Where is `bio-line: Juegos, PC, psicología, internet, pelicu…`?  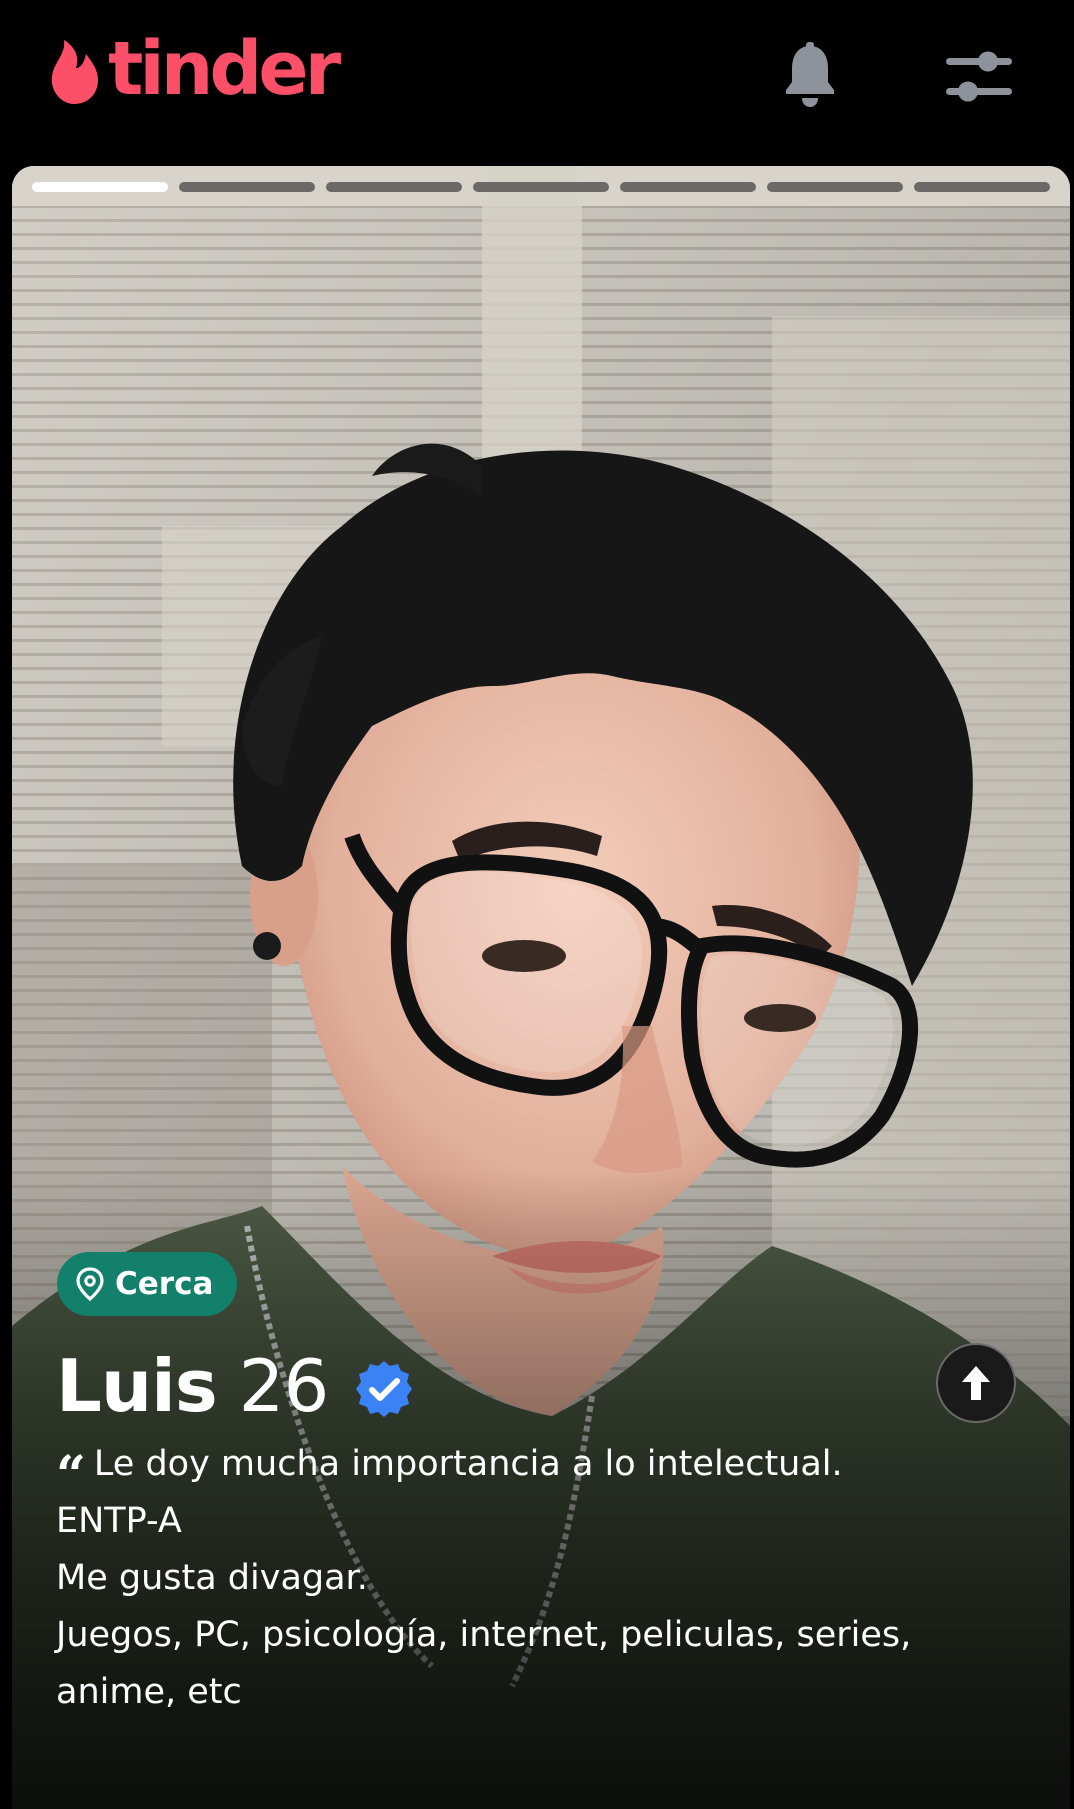
bio-line: Juegos, PC, psicología, internet, pelicu… is located at coordinates (484, 1635).